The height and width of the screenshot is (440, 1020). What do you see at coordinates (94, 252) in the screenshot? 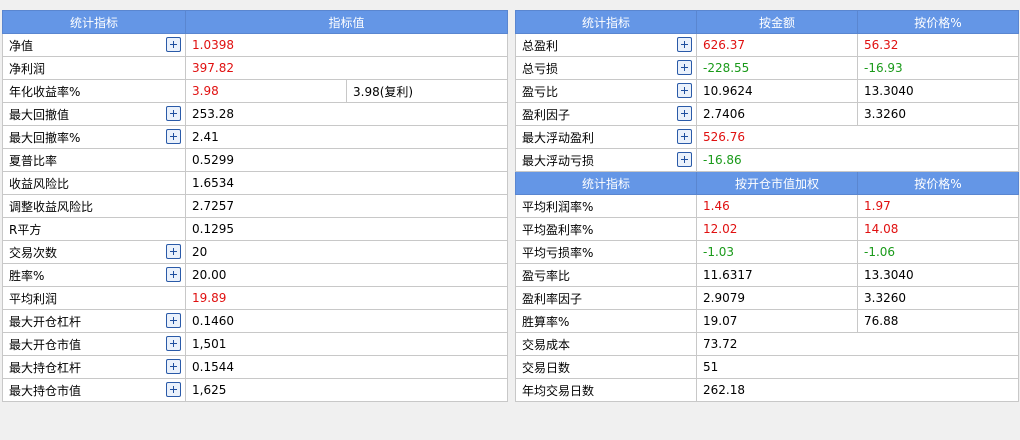
I see `row-label: 交易次数` at bounding box center [94, 252].